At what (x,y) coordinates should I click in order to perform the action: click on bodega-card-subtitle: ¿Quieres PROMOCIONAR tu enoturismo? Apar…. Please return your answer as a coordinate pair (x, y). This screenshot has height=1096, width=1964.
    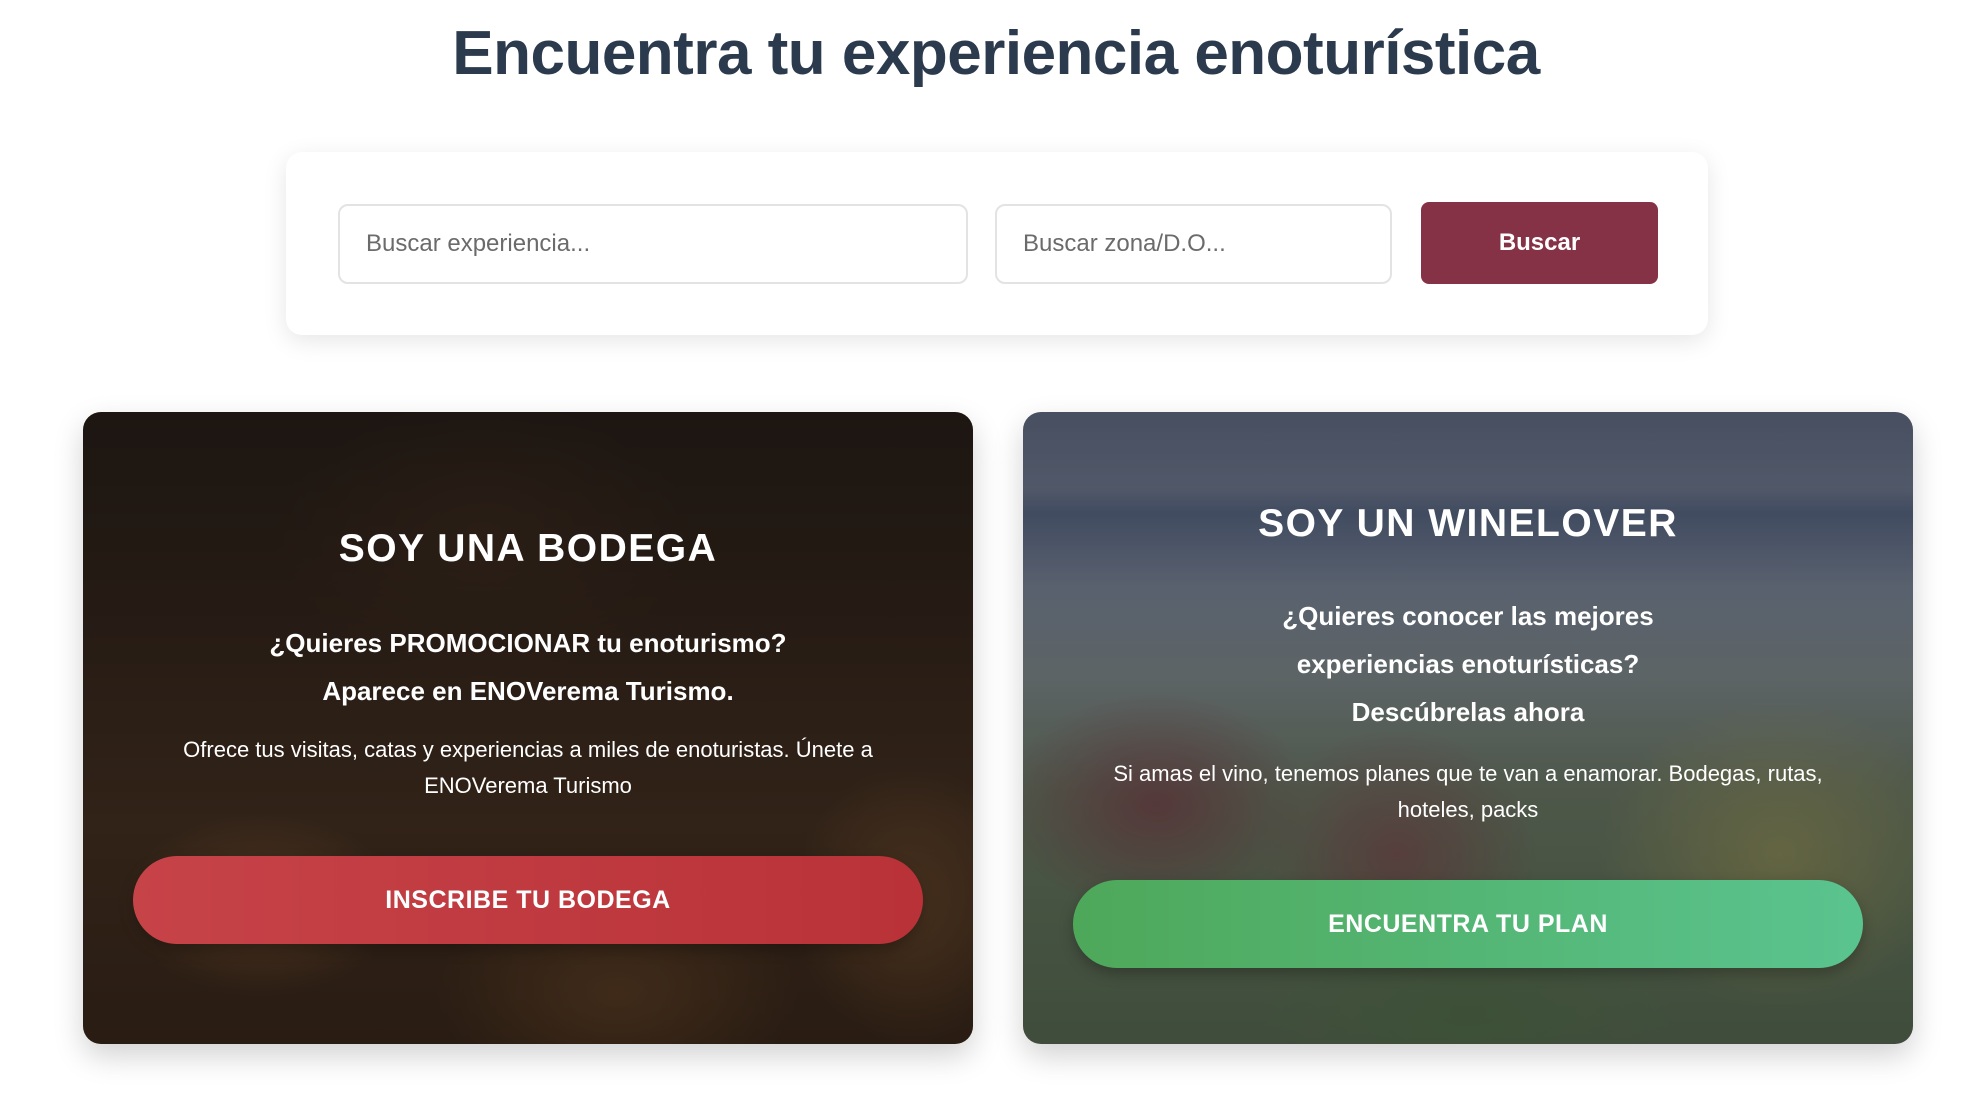
    Looking at the image, I should click on (528, 667).